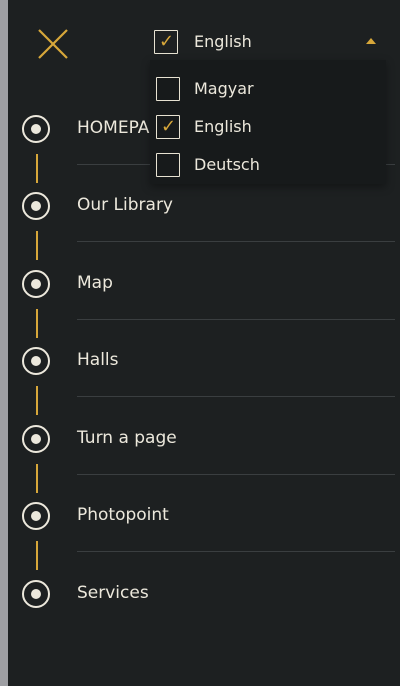  Describe the element at coordinates (204, 594) in the screenshot. I see `nav-item-services: Services` at that location.